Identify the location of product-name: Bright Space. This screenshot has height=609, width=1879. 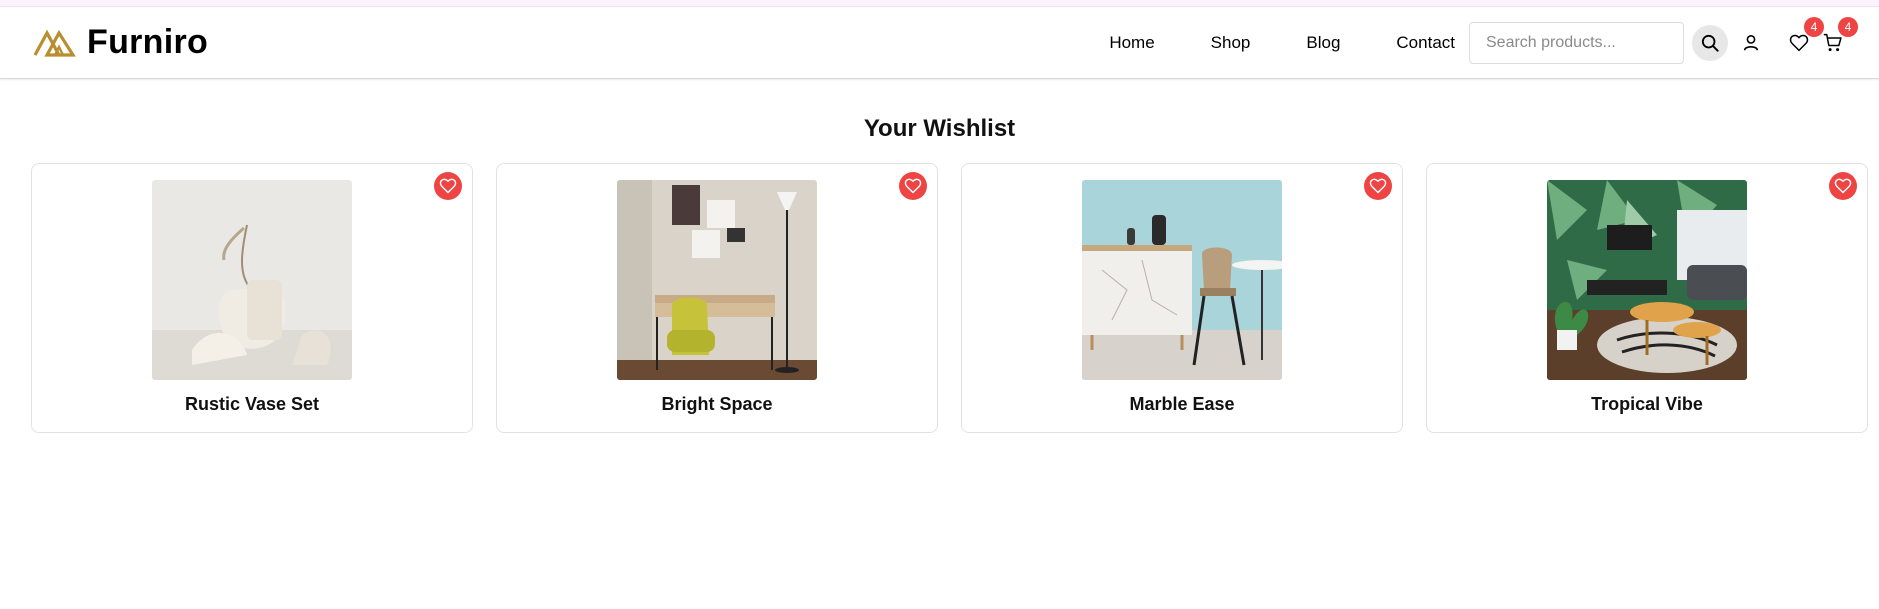
(717, 404).